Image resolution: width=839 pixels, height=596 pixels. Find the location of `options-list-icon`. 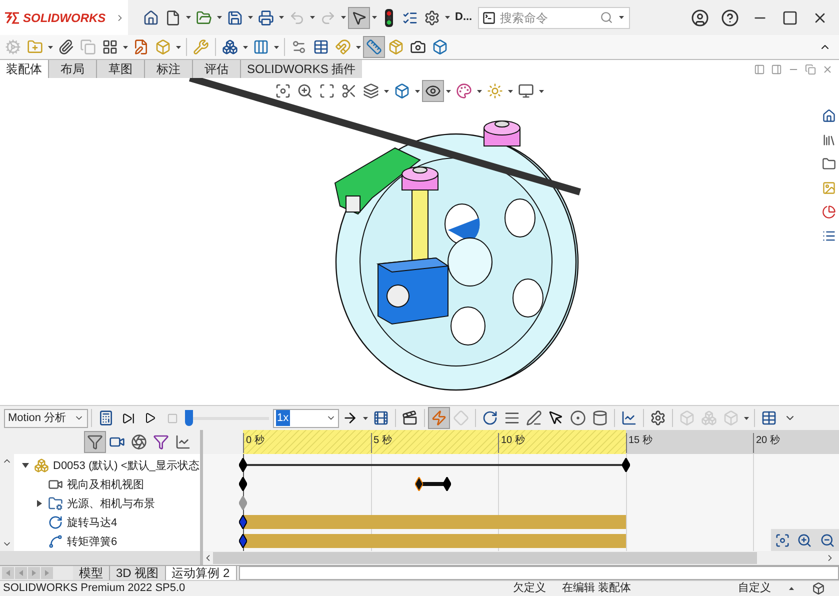

options-list-icon is located at coordinates (410, 18).